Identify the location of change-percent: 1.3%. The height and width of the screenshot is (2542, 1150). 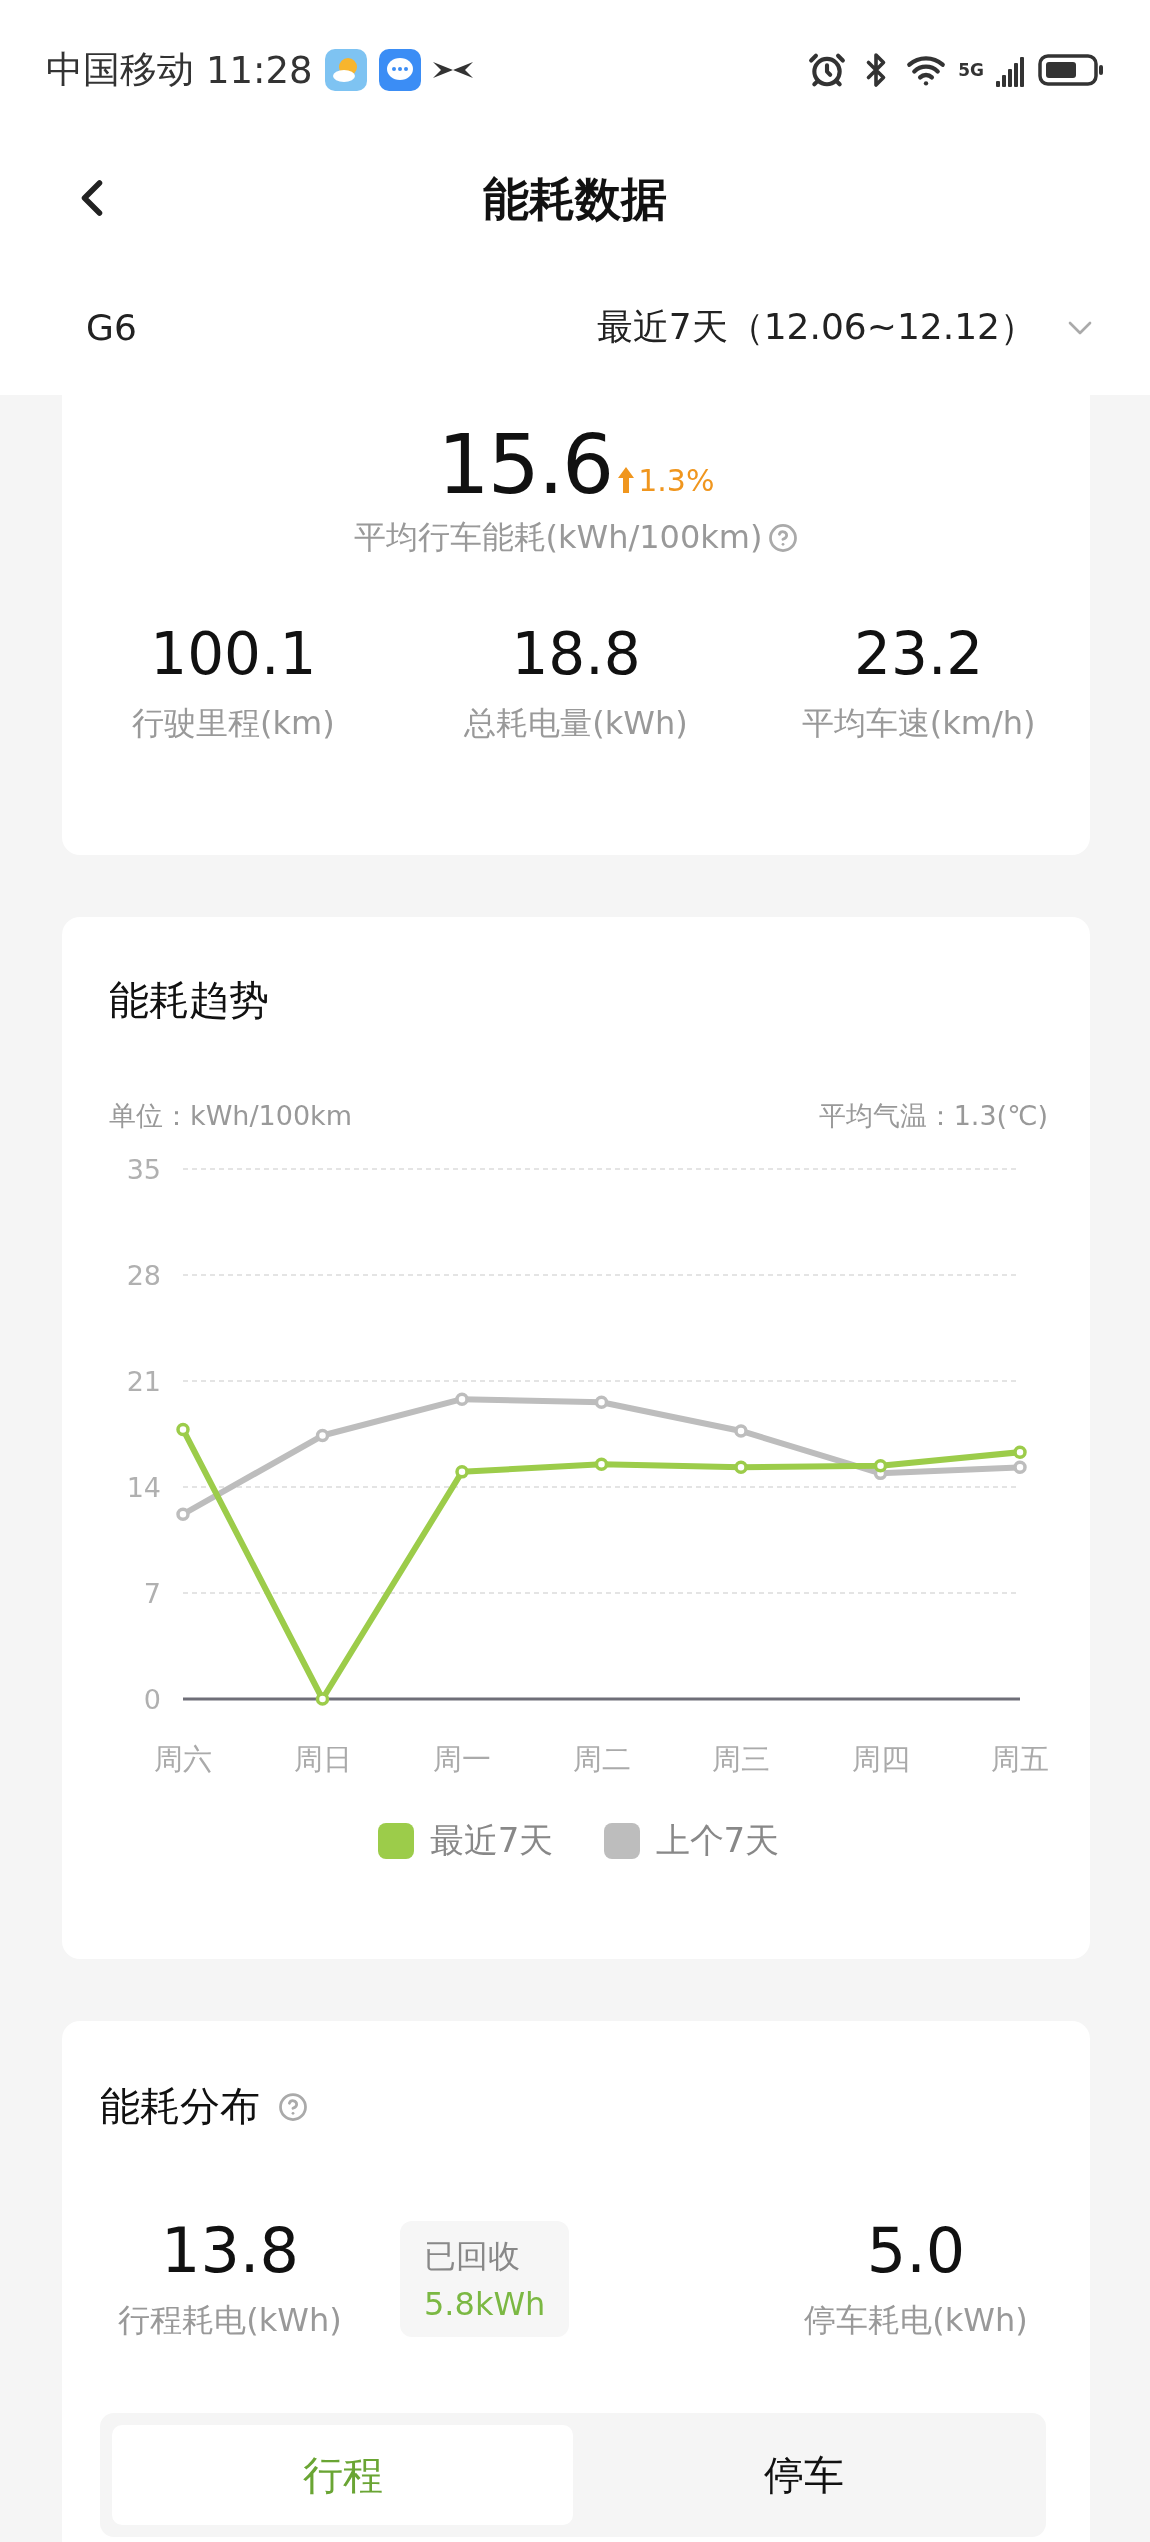
(676, 480).